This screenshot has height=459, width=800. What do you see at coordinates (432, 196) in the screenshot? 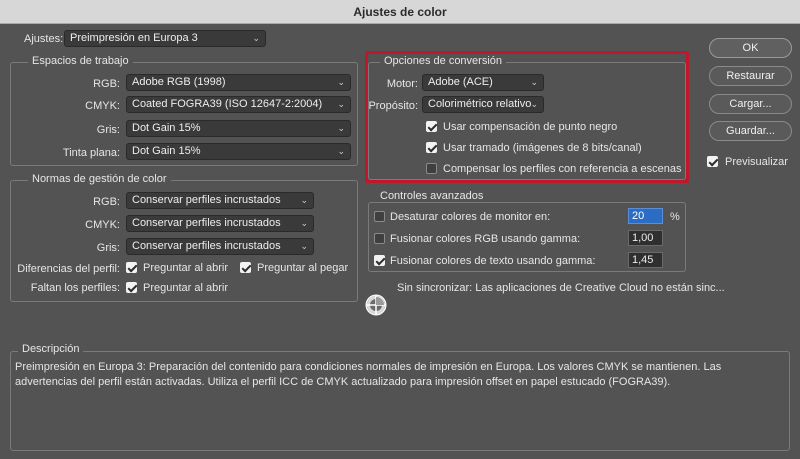
I see `avanzados-title: Controles avanzados` at bounding box center [432, 196].